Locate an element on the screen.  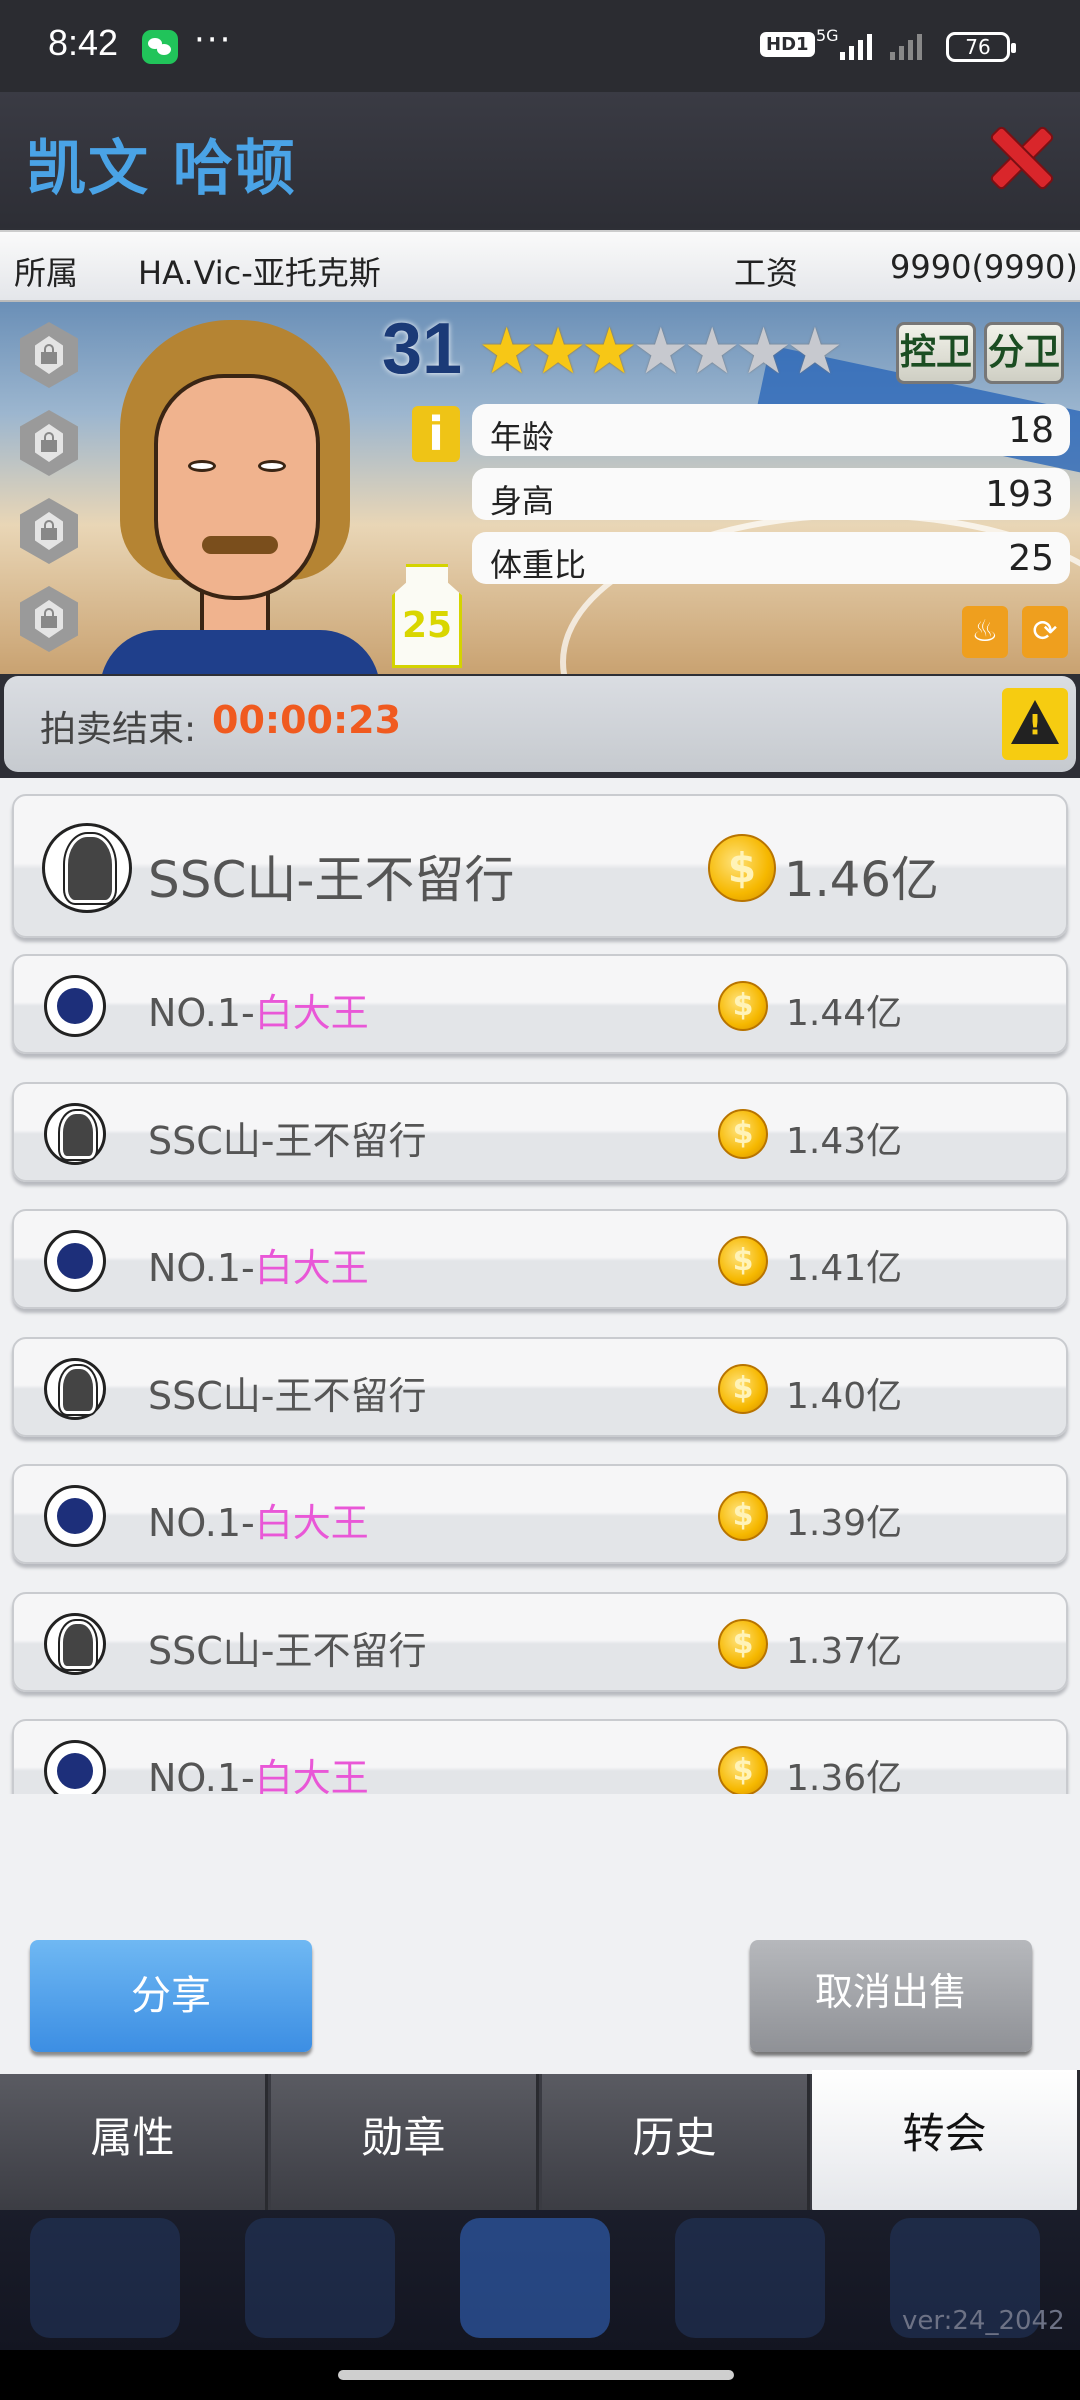
nav-home-icon is located at coordinates (535, 2278).